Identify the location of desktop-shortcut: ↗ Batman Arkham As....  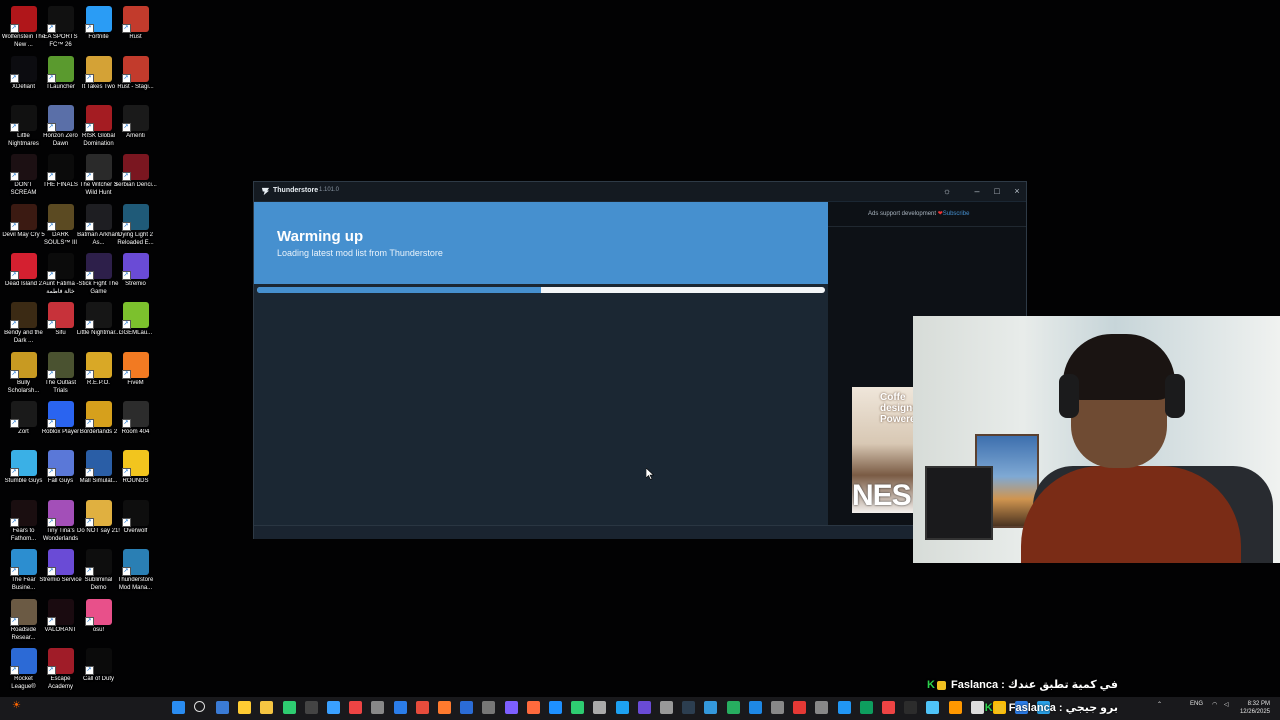
(98, 226).